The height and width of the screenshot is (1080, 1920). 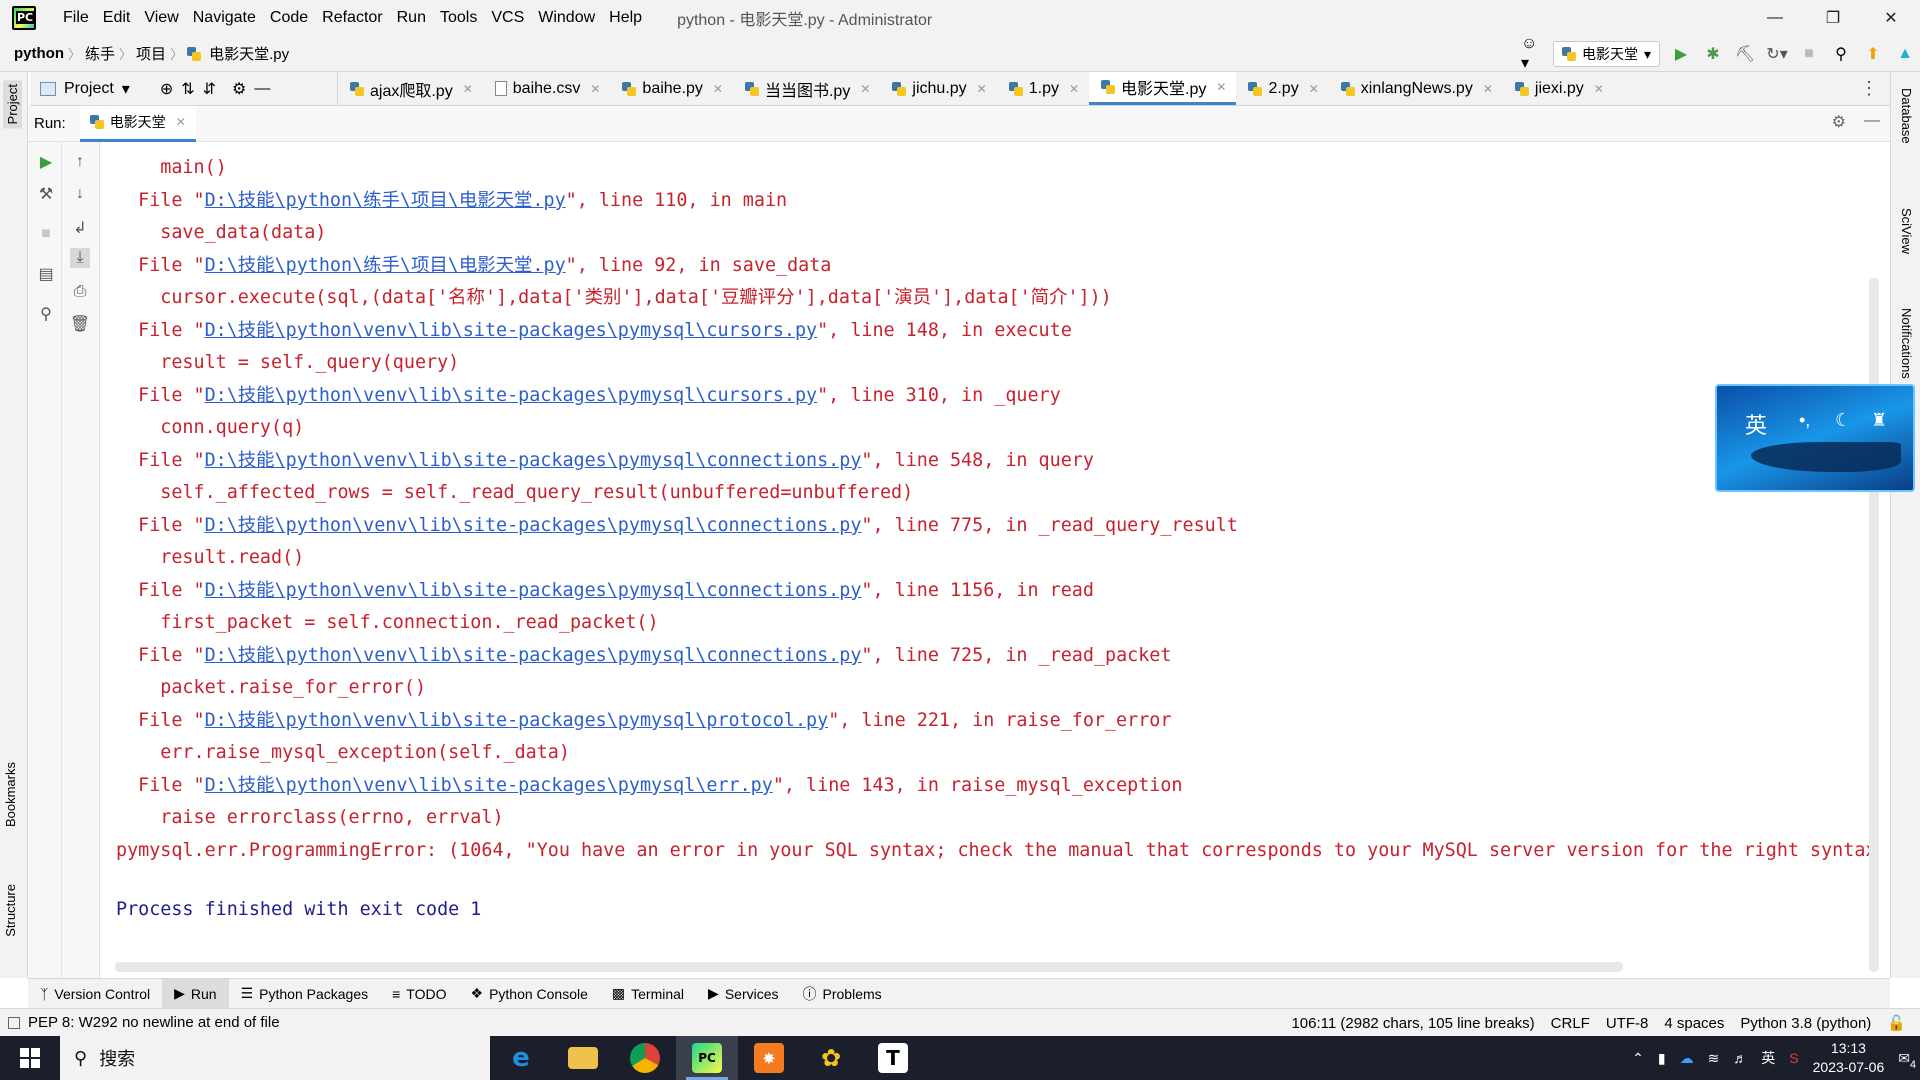 What do you see at coordinates (1627, 1023) in the screenshot?
I see `file-encoding: UTF-8` at bounding box center [1627, 1023].